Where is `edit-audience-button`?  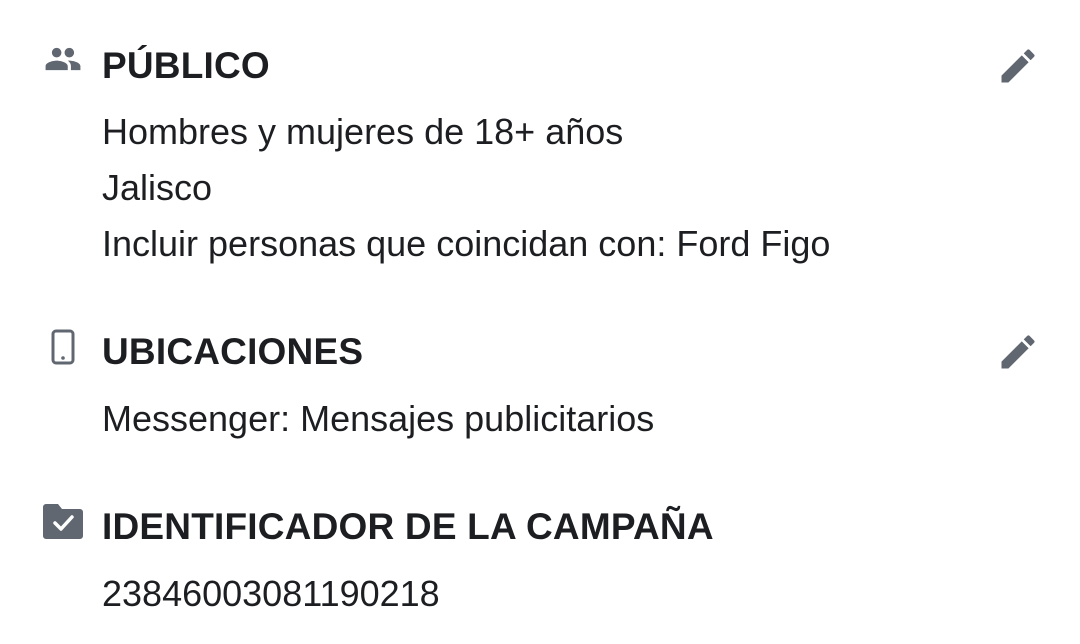
edit-audience-button is located at coordinates (1018, 68).